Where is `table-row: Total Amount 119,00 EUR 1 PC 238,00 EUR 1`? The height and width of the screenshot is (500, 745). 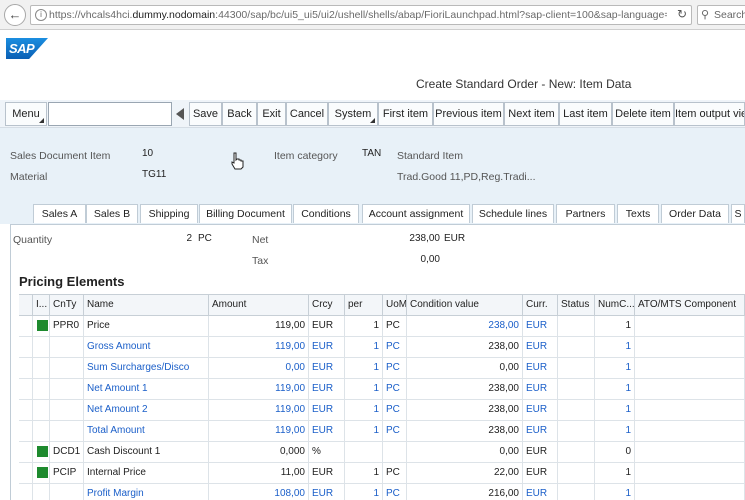
table-row: Total Amount 119,00 EUR 1 PC 238,00 EUR 1 is located at coordinates (382, 431).